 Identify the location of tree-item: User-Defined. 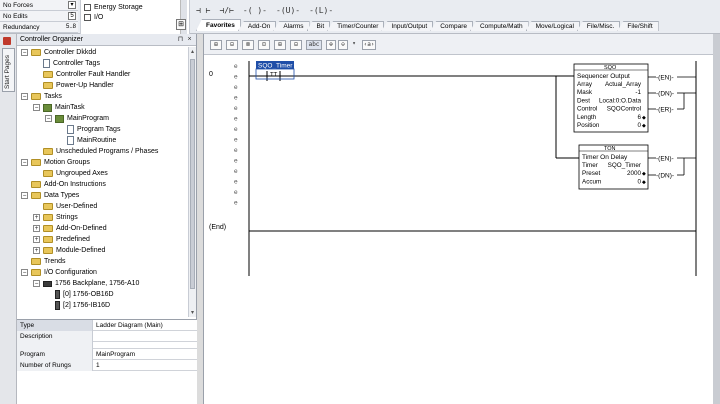
(65, 206).